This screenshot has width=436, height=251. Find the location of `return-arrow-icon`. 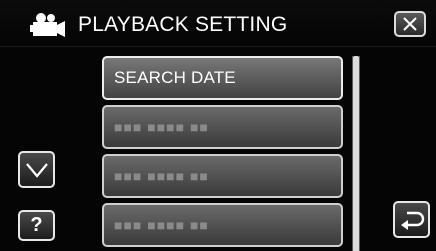

return-arrow-icon is located at coordinates (412, 220).